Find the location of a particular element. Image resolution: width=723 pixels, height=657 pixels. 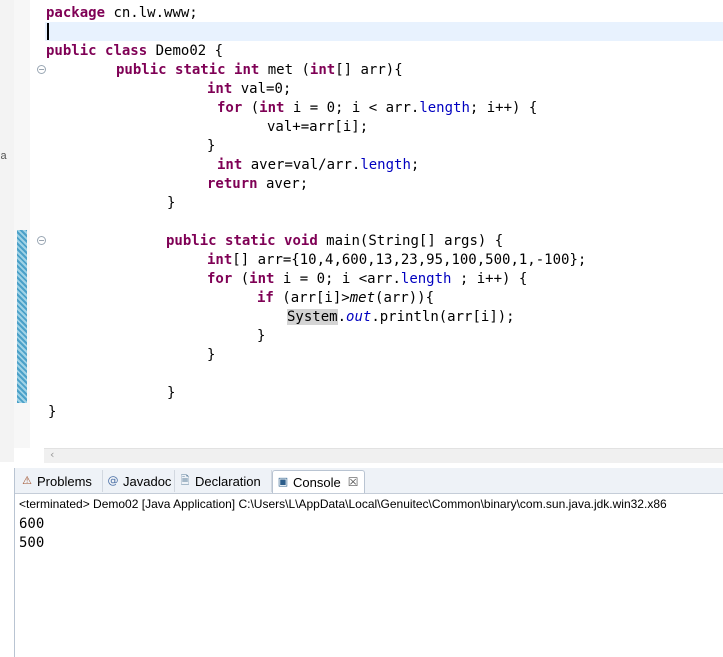

code-token: ; is located at coordinates (415, 165).